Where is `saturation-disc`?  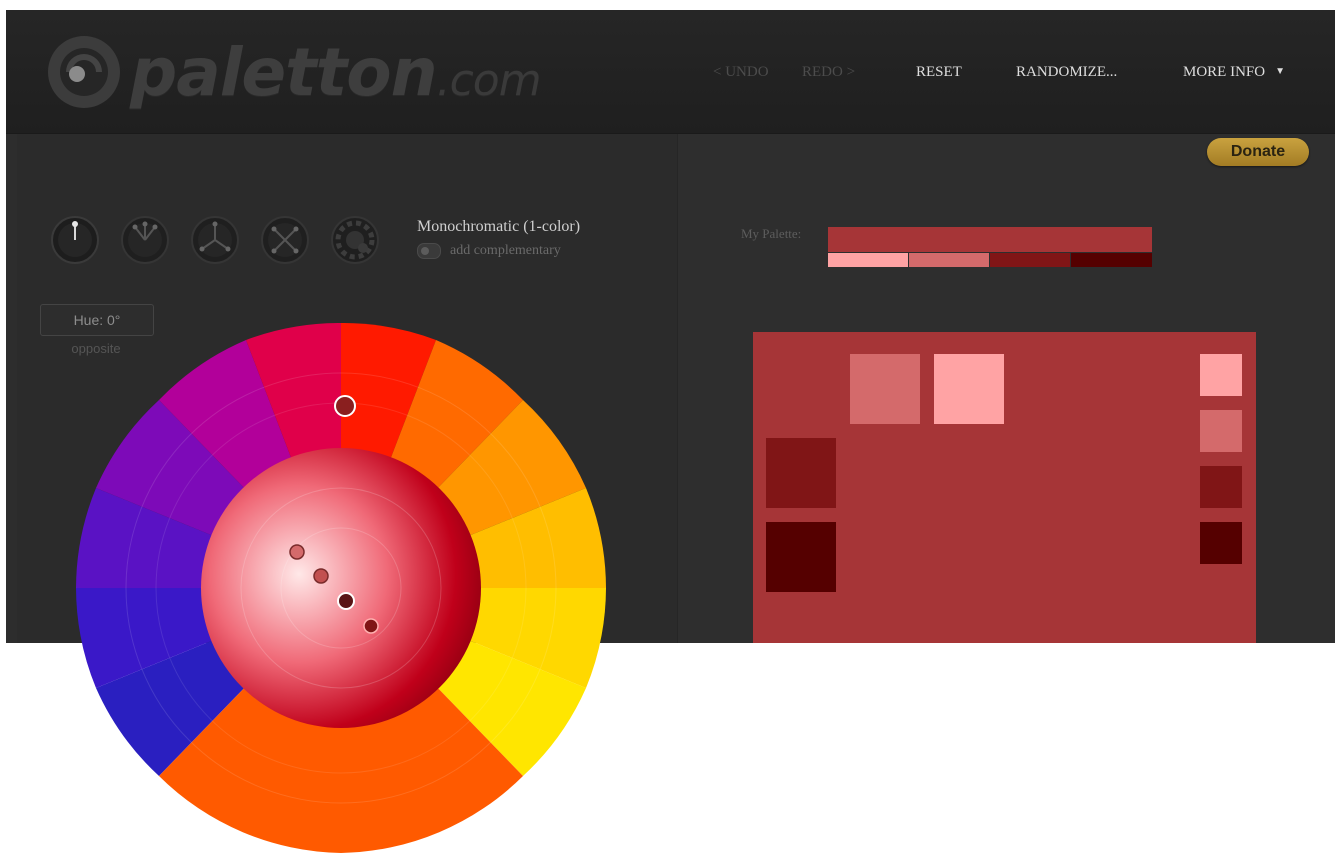 saturation-disc is located at coordinates (341, 588).